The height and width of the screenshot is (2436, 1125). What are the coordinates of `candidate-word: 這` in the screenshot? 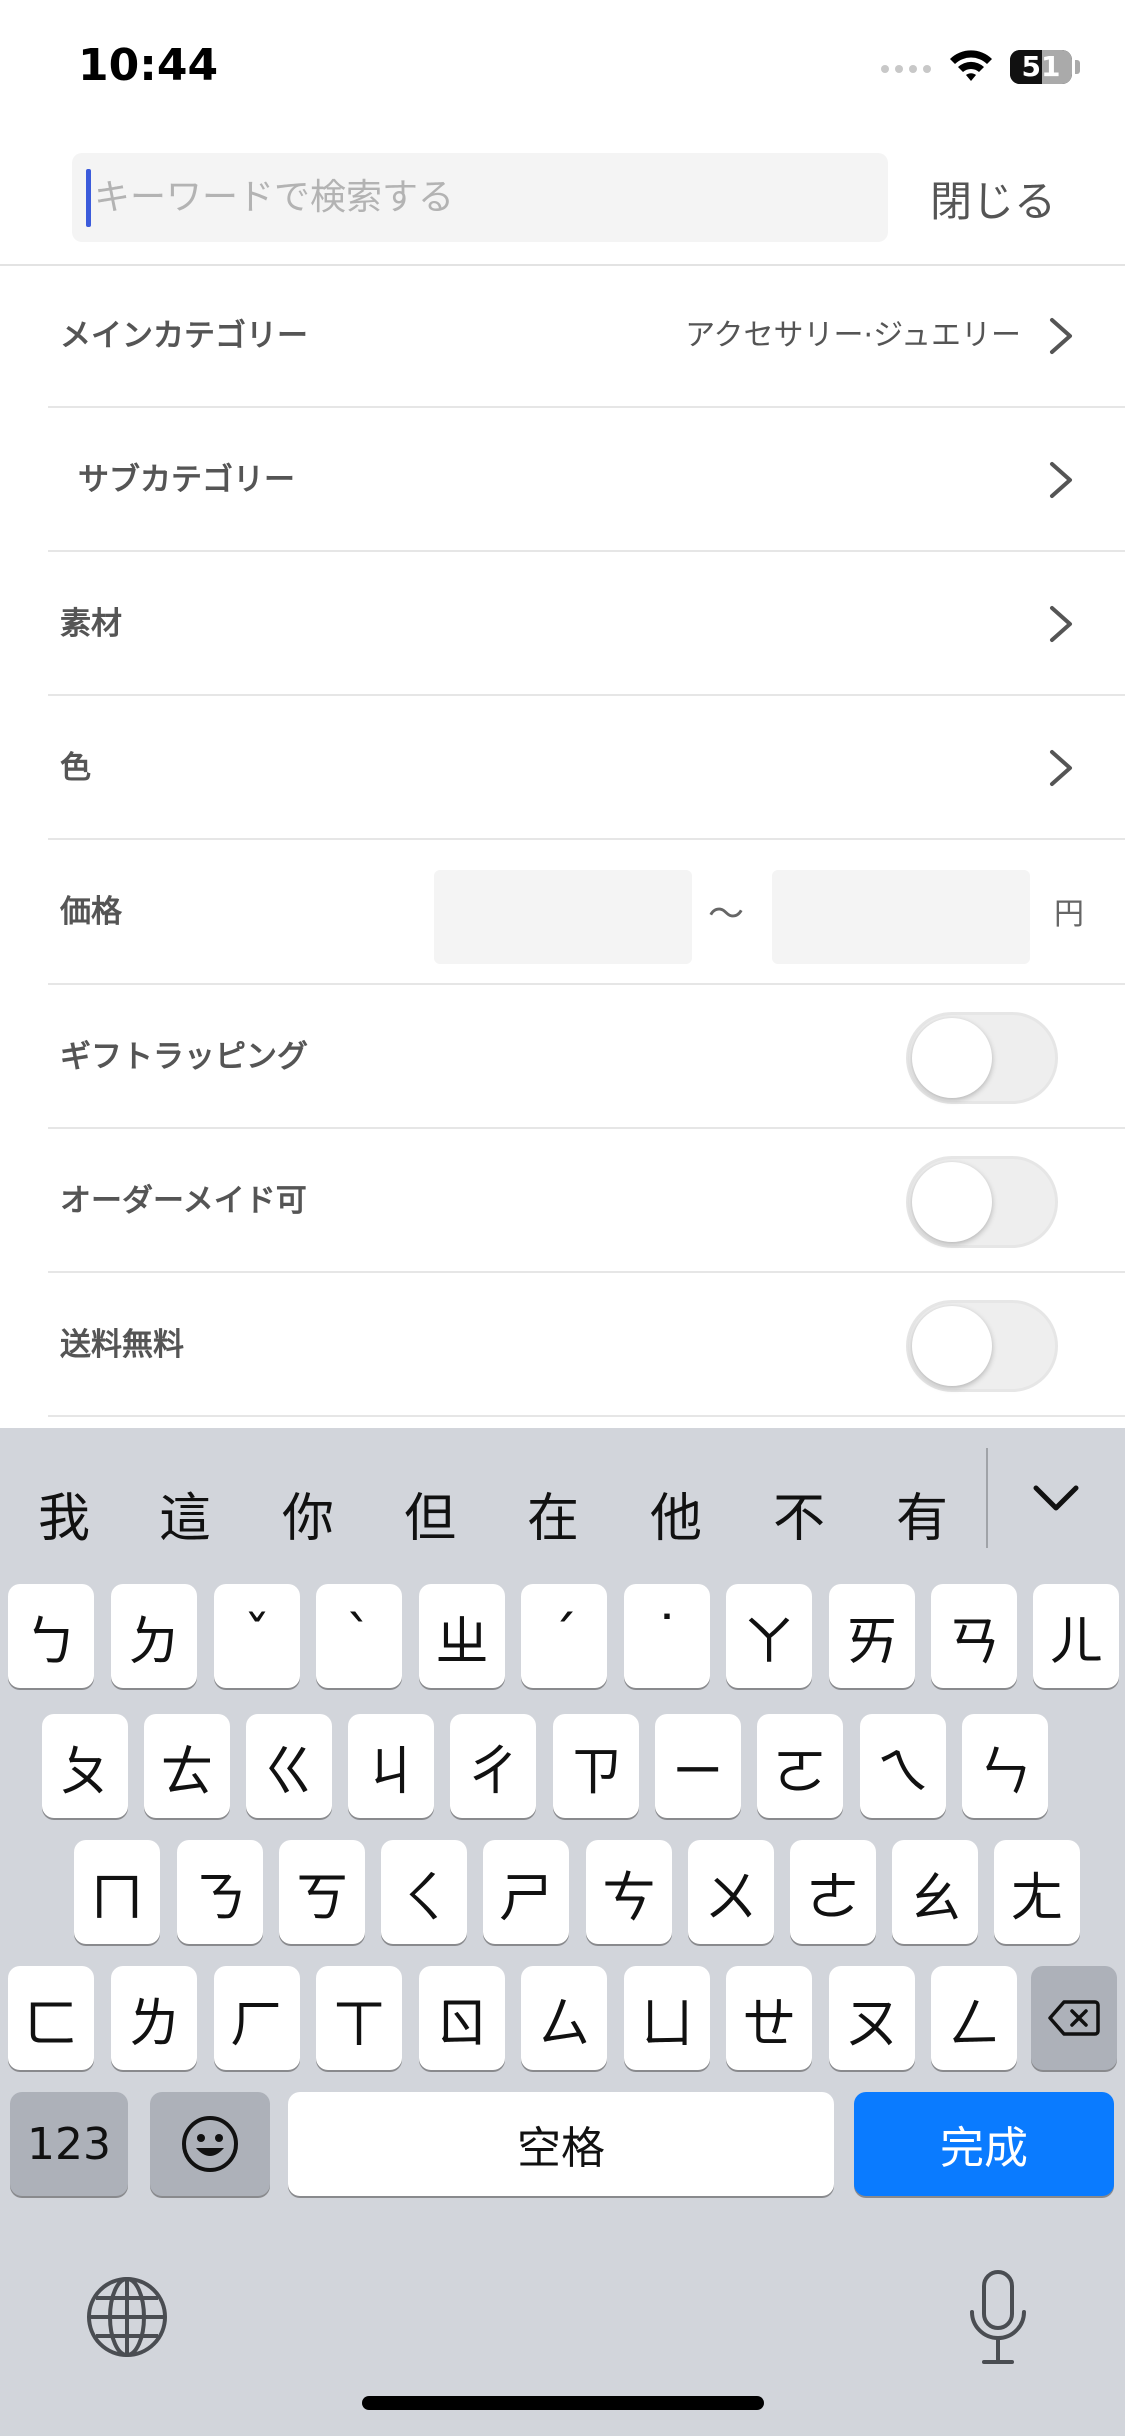 It's located at (185, 1513).